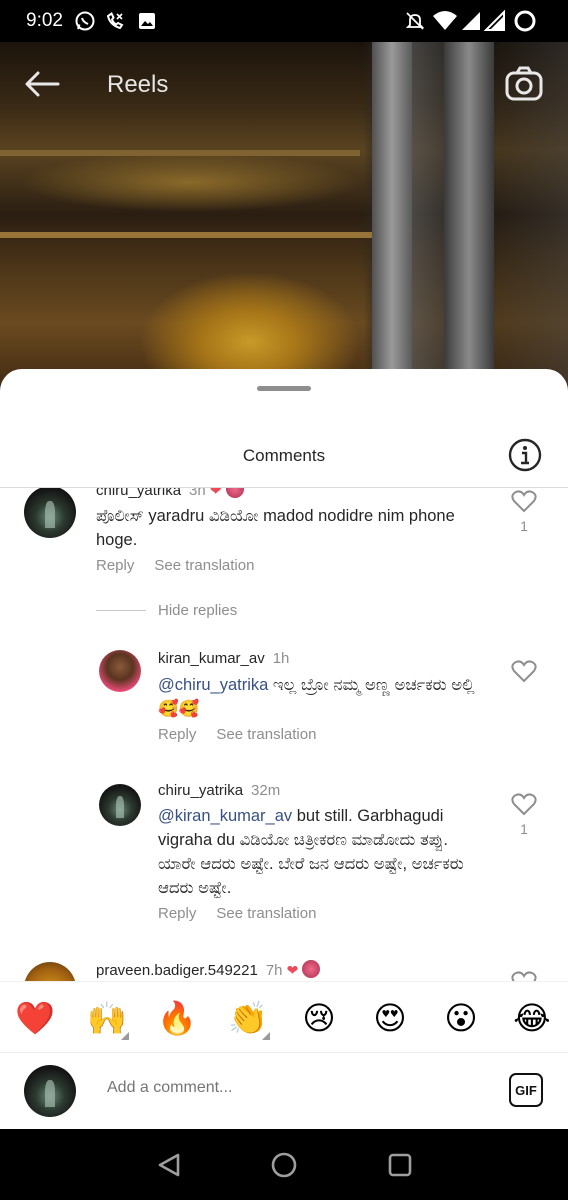 This screenshot has width=568, height=1200. I want to click on divider, so click(121, 610).